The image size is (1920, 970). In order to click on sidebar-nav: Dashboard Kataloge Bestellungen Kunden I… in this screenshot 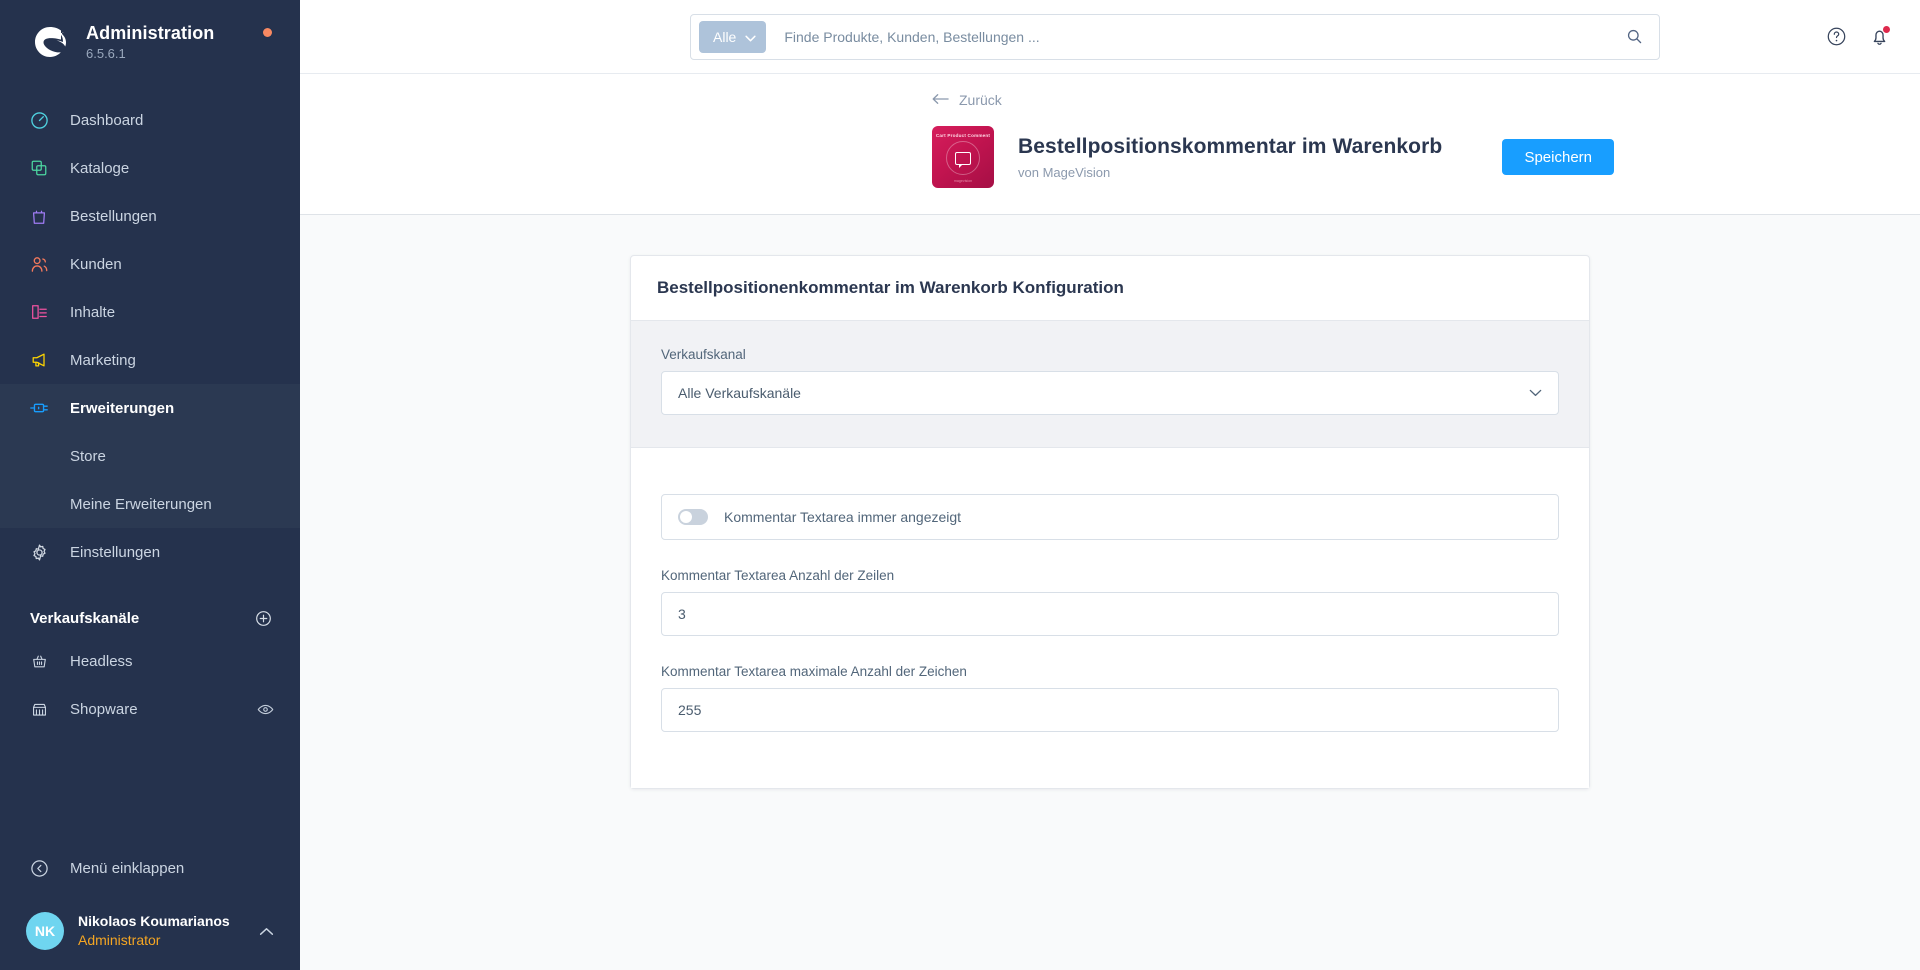, I will do `click(150, 336)`.